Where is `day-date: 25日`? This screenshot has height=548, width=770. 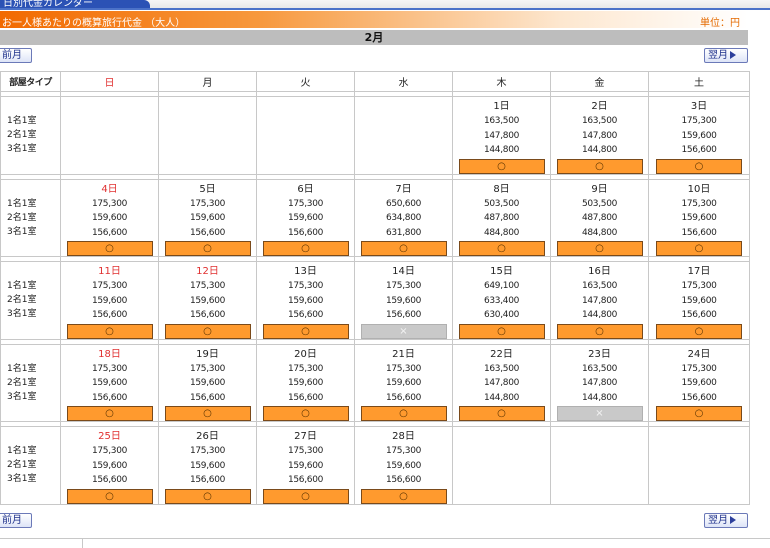 day-date: 25日 is located at coordinates (109, 436).